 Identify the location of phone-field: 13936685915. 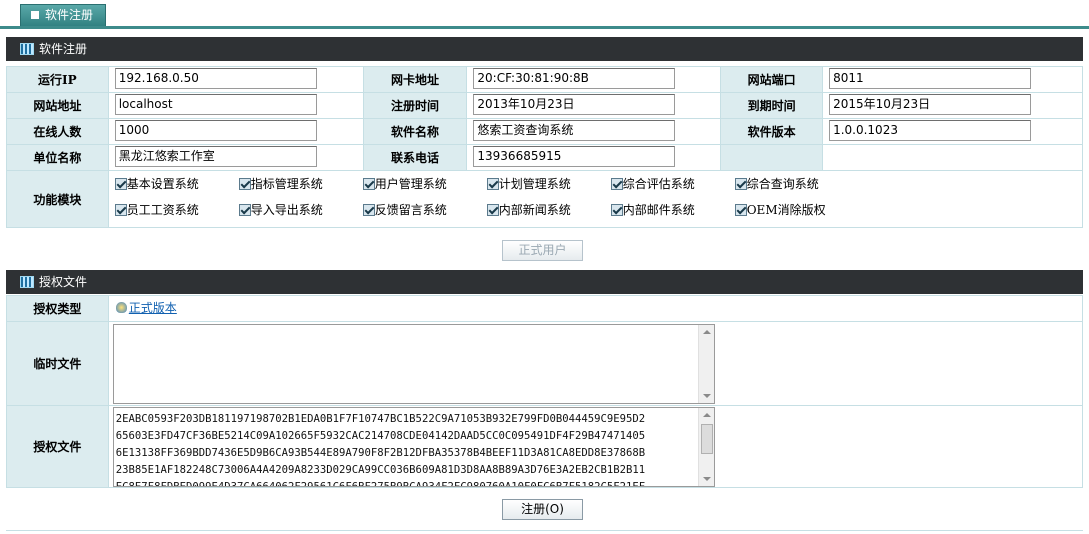
(574, 156).